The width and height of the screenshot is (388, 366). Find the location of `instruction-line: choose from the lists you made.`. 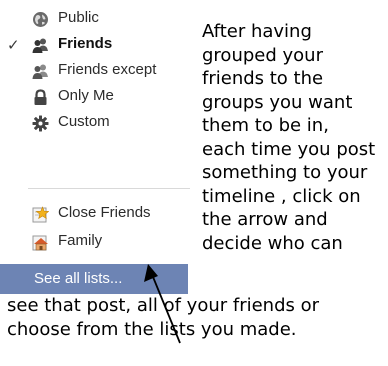

instruction-line: choose from the lists you made. is located at coordinates (152, 329).